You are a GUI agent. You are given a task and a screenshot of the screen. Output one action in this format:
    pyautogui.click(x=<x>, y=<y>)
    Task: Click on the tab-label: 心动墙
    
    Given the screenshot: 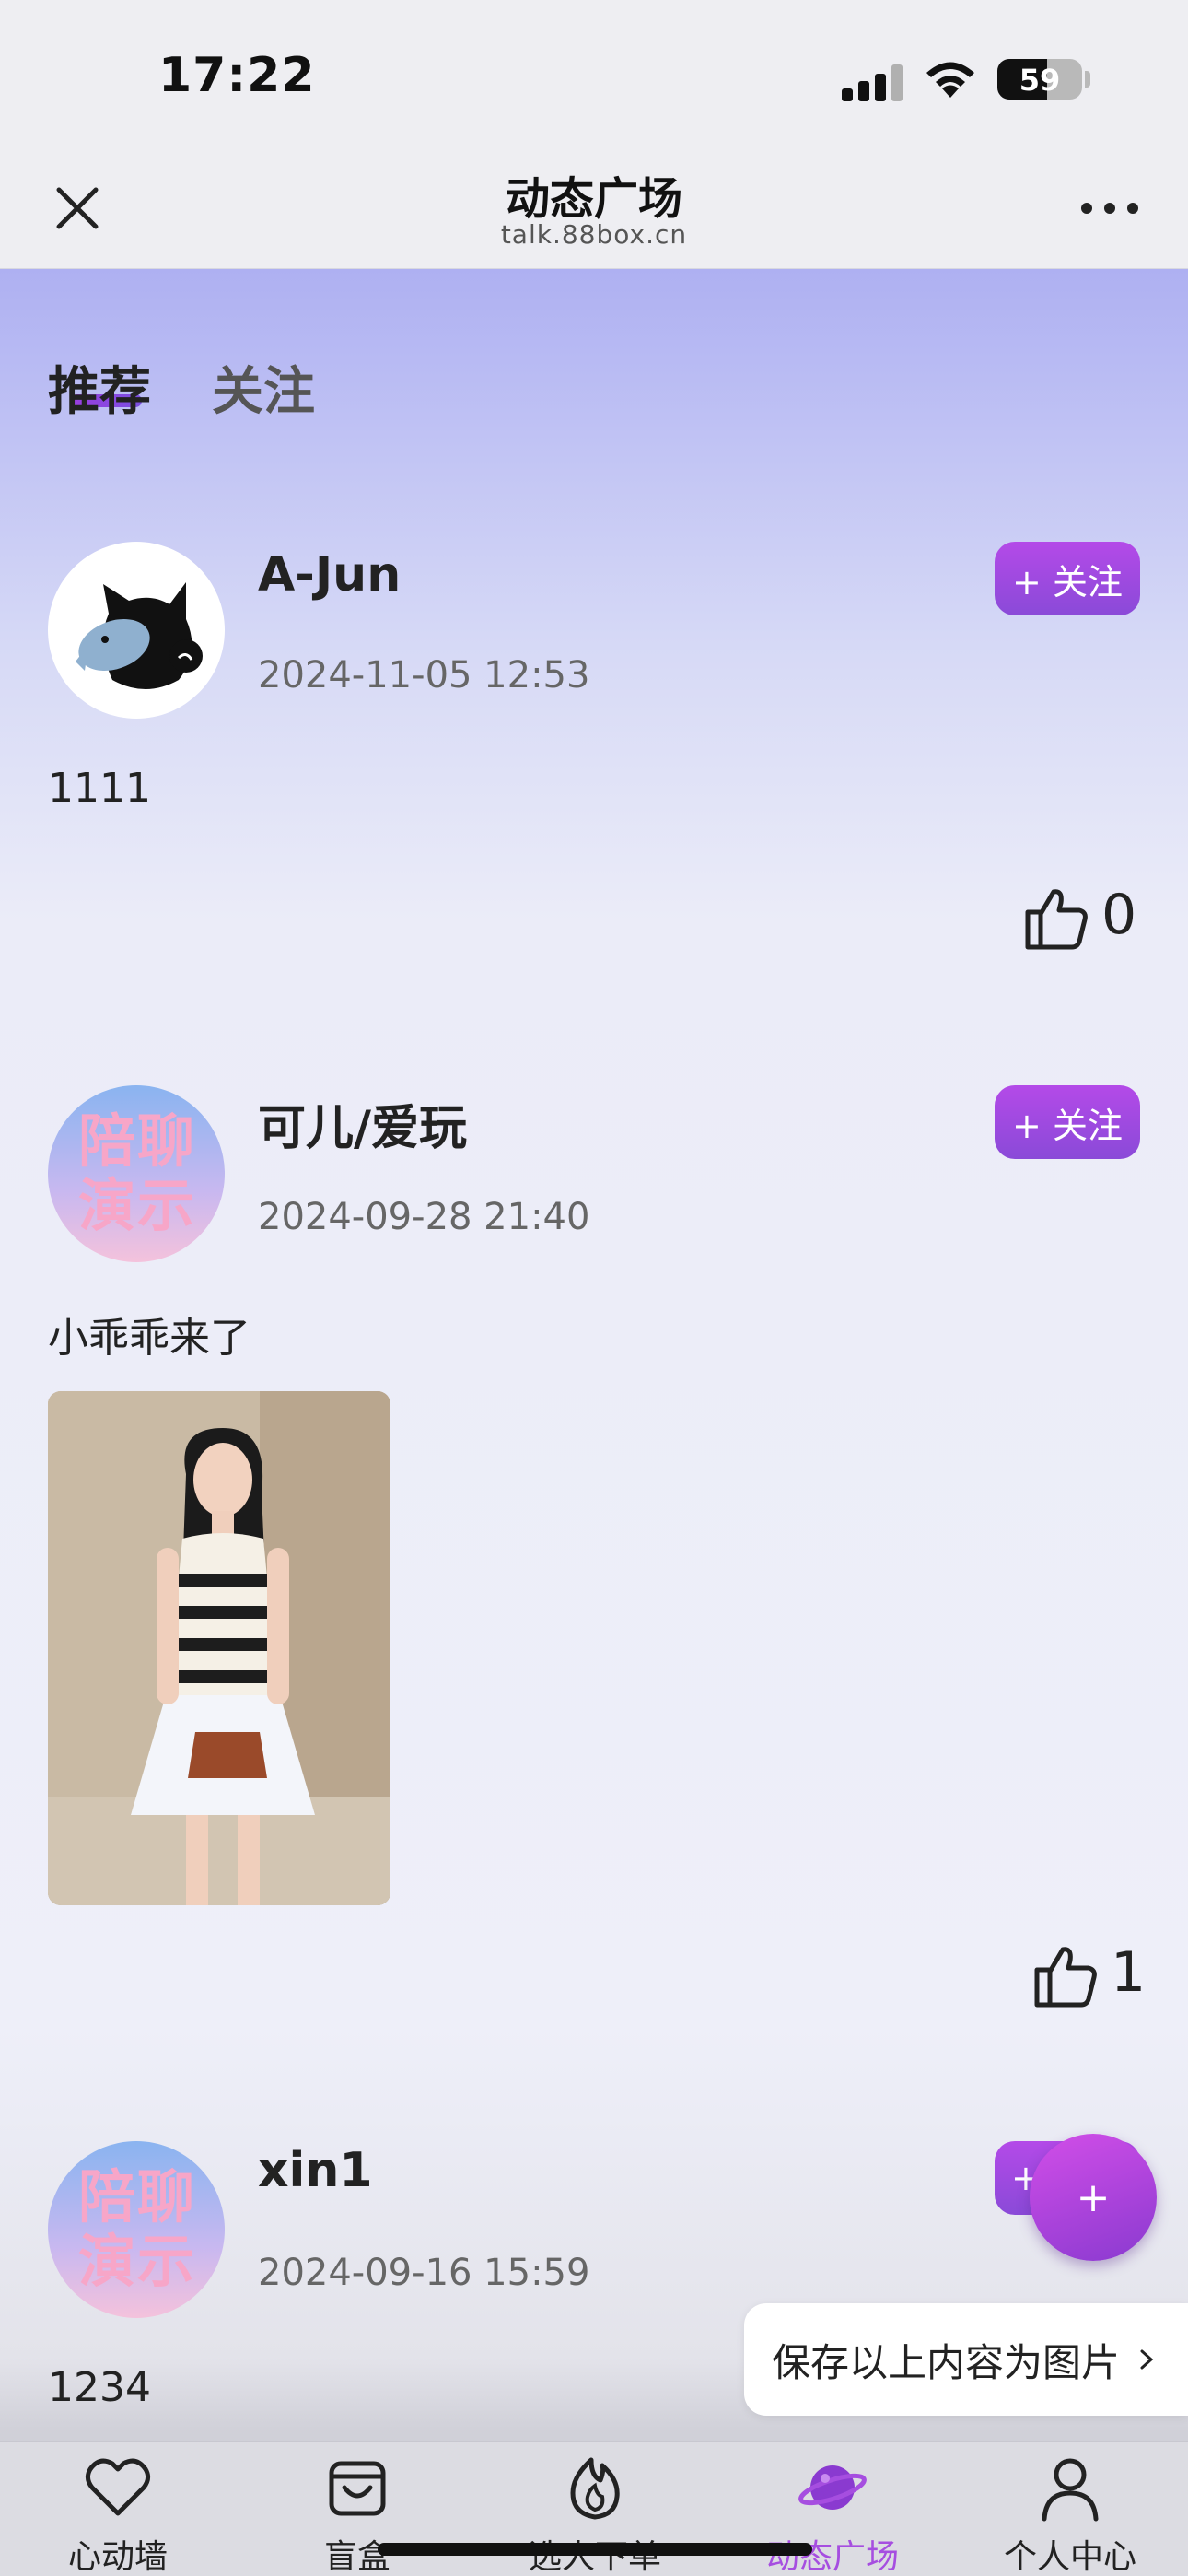 What is the action you would take?
    pyautogui.click(x=117, y=2557)
    